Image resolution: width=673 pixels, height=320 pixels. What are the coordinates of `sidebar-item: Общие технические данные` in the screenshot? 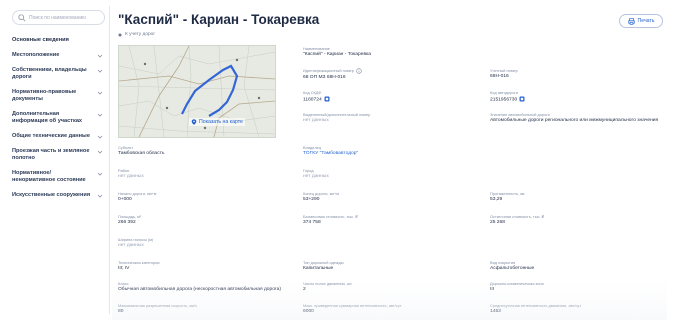 It's located at (57, 136).